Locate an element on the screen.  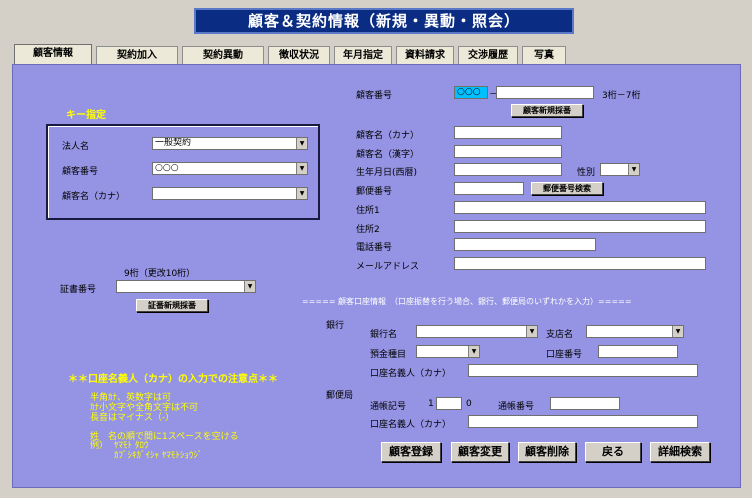
key-custno-label: 顧客番号 is located at coordinates (80, 172).